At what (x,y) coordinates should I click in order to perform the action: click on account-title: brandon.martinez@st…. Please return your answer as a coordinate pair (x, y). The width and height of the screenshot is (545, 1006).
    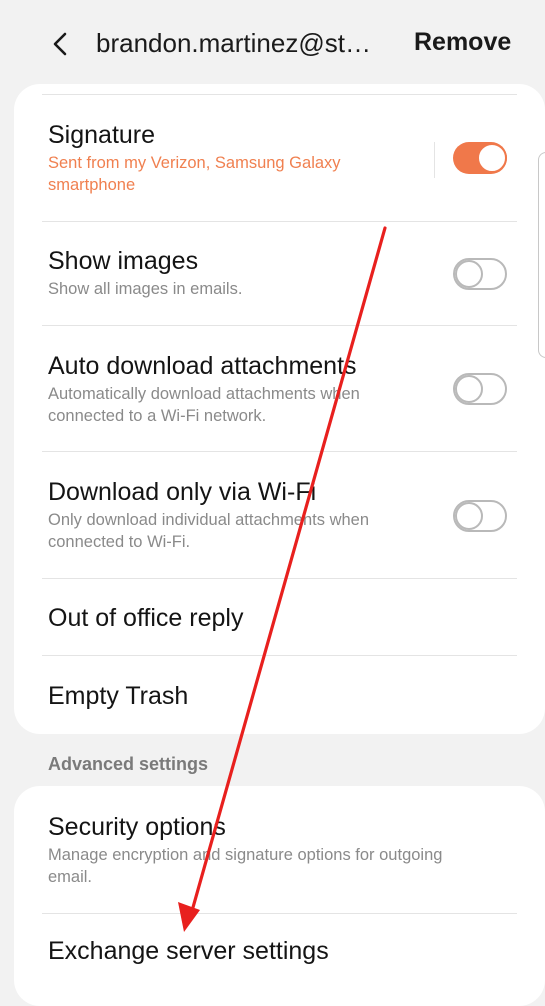
    Looking at the image, I should click on (233, 43).